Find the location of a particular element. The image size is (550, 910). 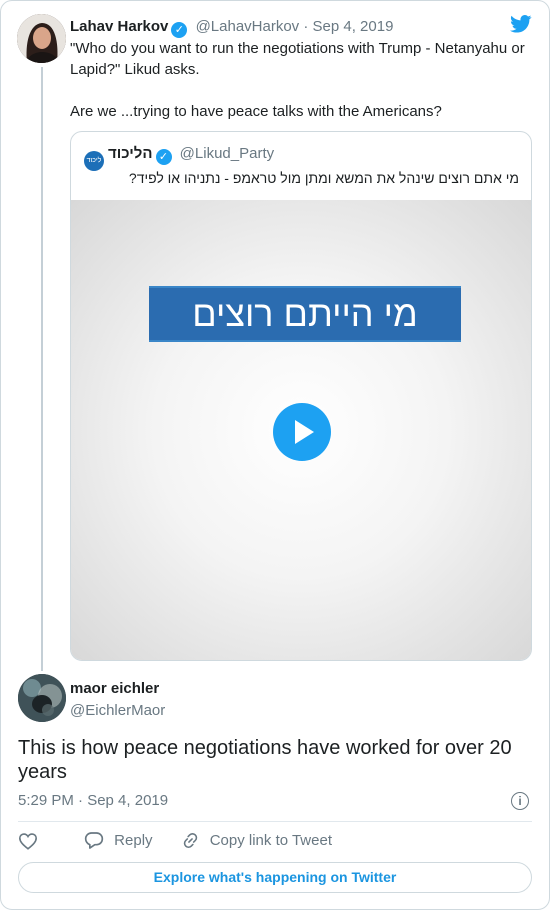

divider is located at coordinates (275, 821).